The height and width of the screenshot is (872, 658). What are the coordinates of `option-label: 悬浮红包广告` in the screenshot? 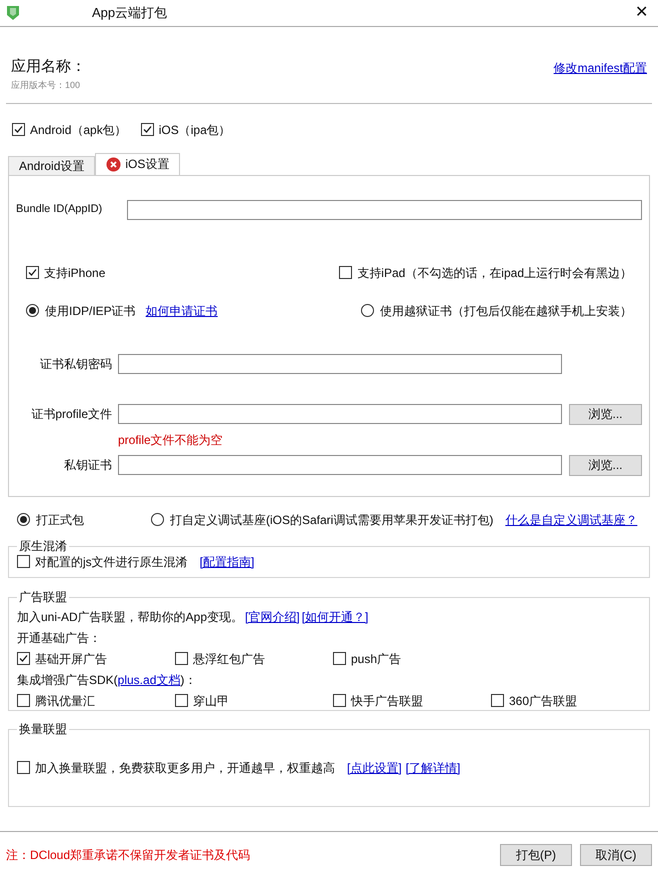 It's located at (229, 659).